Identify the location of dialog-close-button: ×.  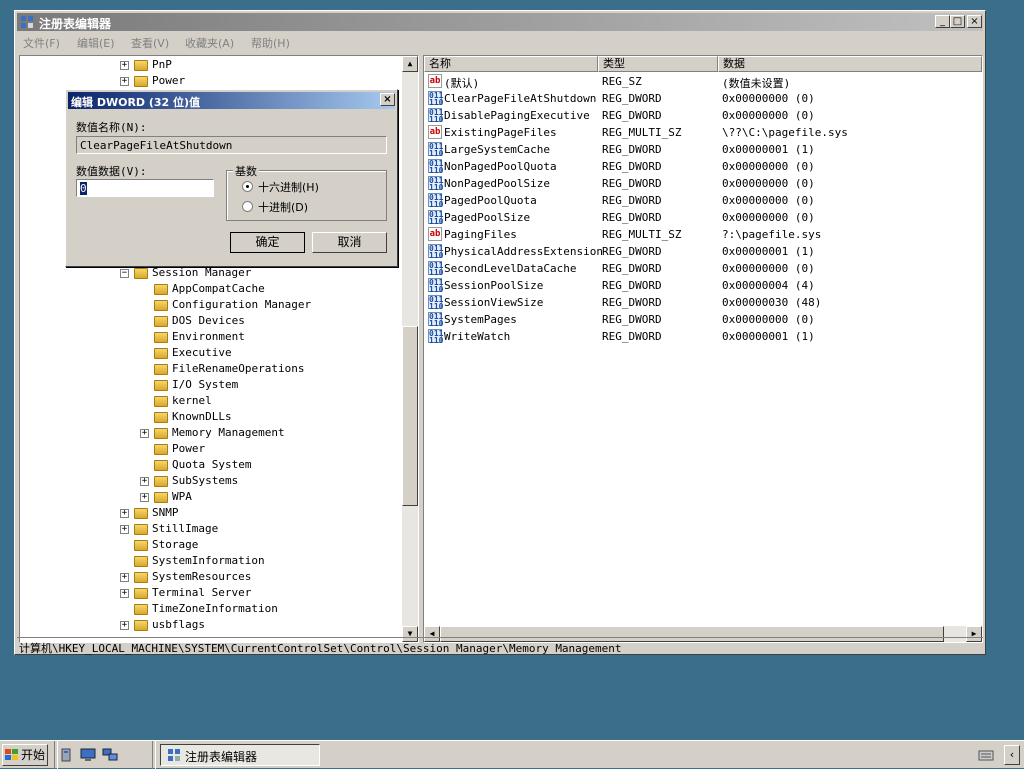
(387, 99).